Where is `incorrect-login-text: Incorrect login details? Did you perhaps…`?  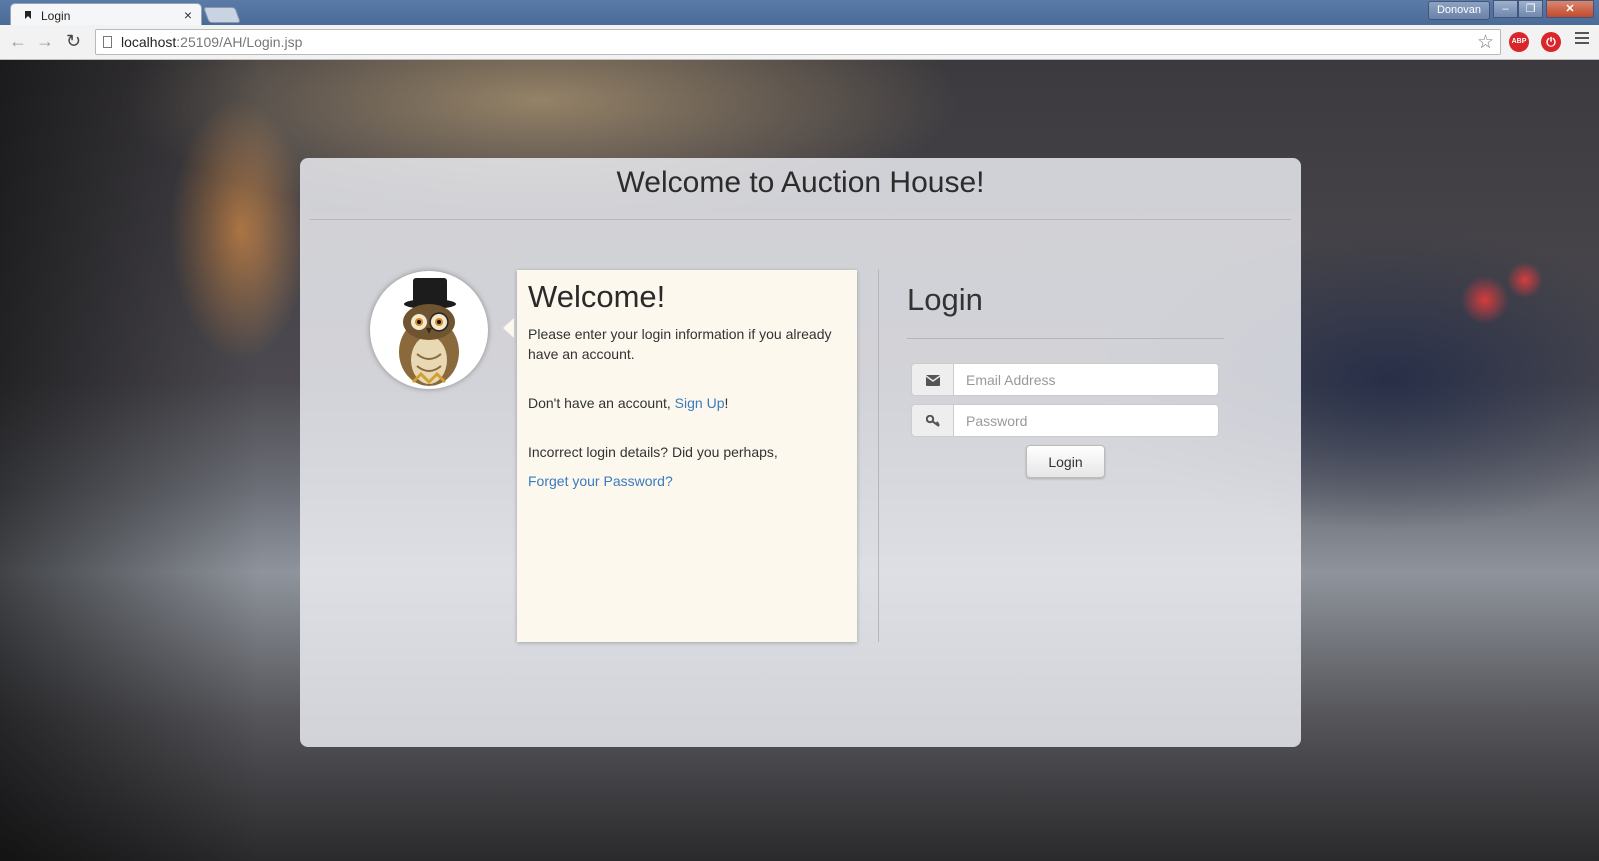 incorrect-login-text: Incorrect login details? Did you perhaps… is located at coordinates (653, 452).